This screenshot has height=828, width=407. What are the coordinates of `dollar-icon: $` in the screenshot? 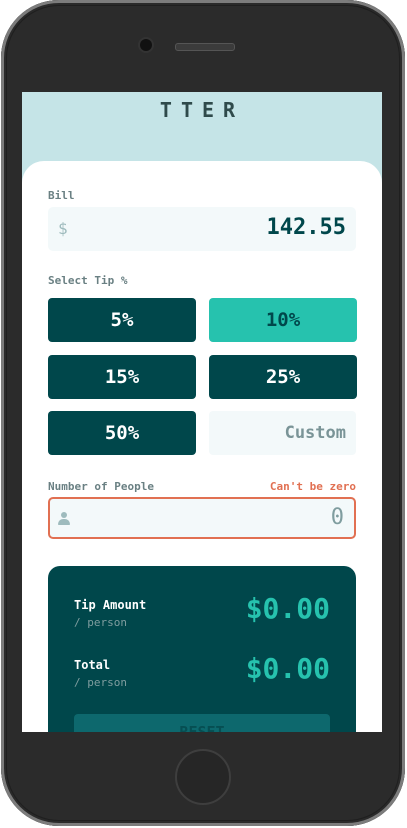 It's located at (63, 228).